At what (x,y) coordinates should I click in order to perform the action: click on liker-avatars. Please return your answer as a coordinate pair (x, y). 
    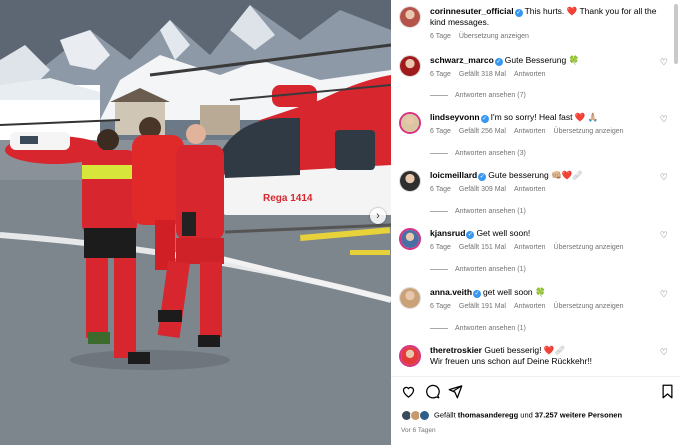
    Looking at the image, I should click on (416, 415).